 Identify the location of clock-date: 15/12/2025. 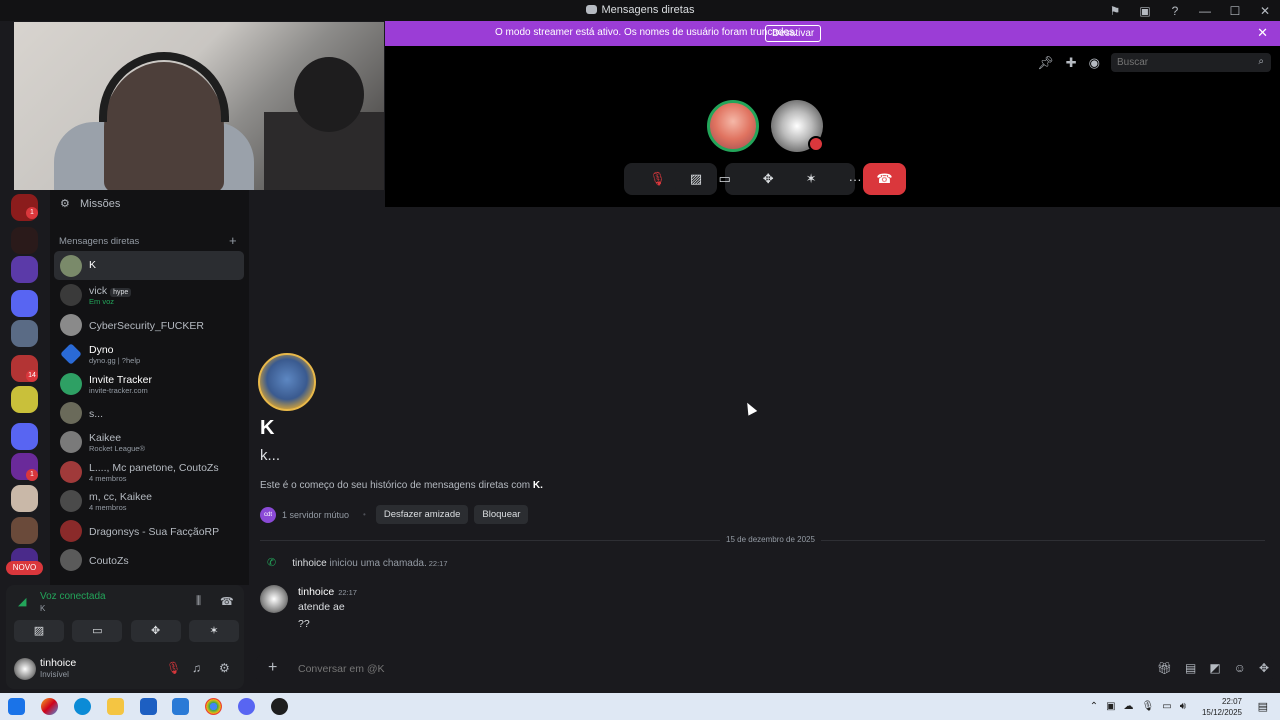
(1221, 712).